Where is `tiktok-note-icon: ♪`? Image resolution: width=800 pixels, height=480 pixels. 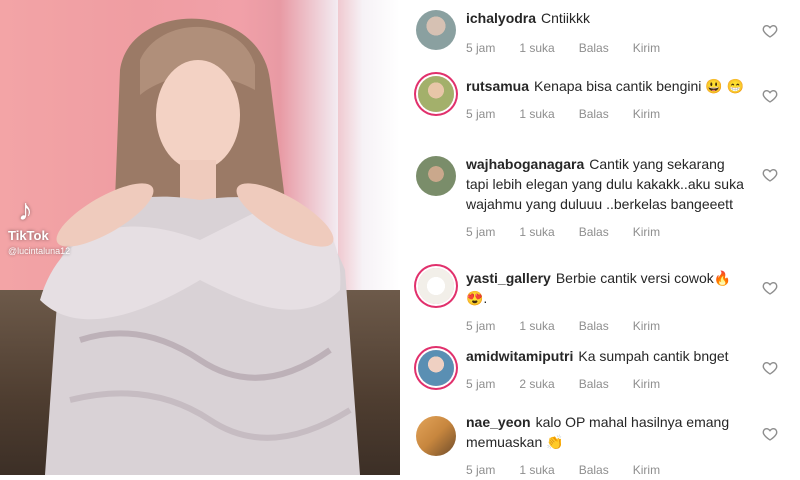 tiktok-note-icon: ♪ is located at coordinates (25, 210).